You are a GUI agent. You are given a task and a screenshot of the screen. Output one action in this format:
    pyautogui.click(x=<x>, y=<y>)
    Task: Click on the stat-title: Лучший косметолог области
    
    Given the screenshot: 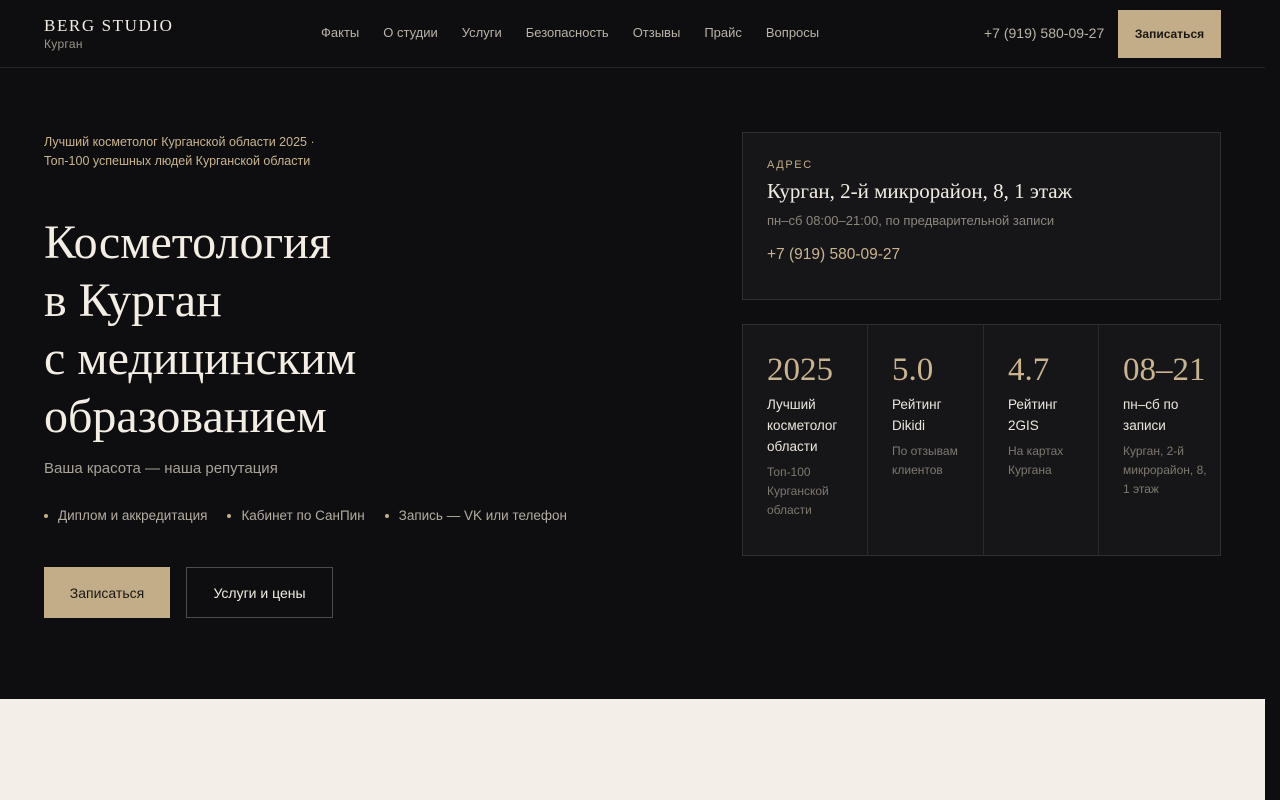 What is the action you would take?
    pyautogui.click(x=802, y=425)
    